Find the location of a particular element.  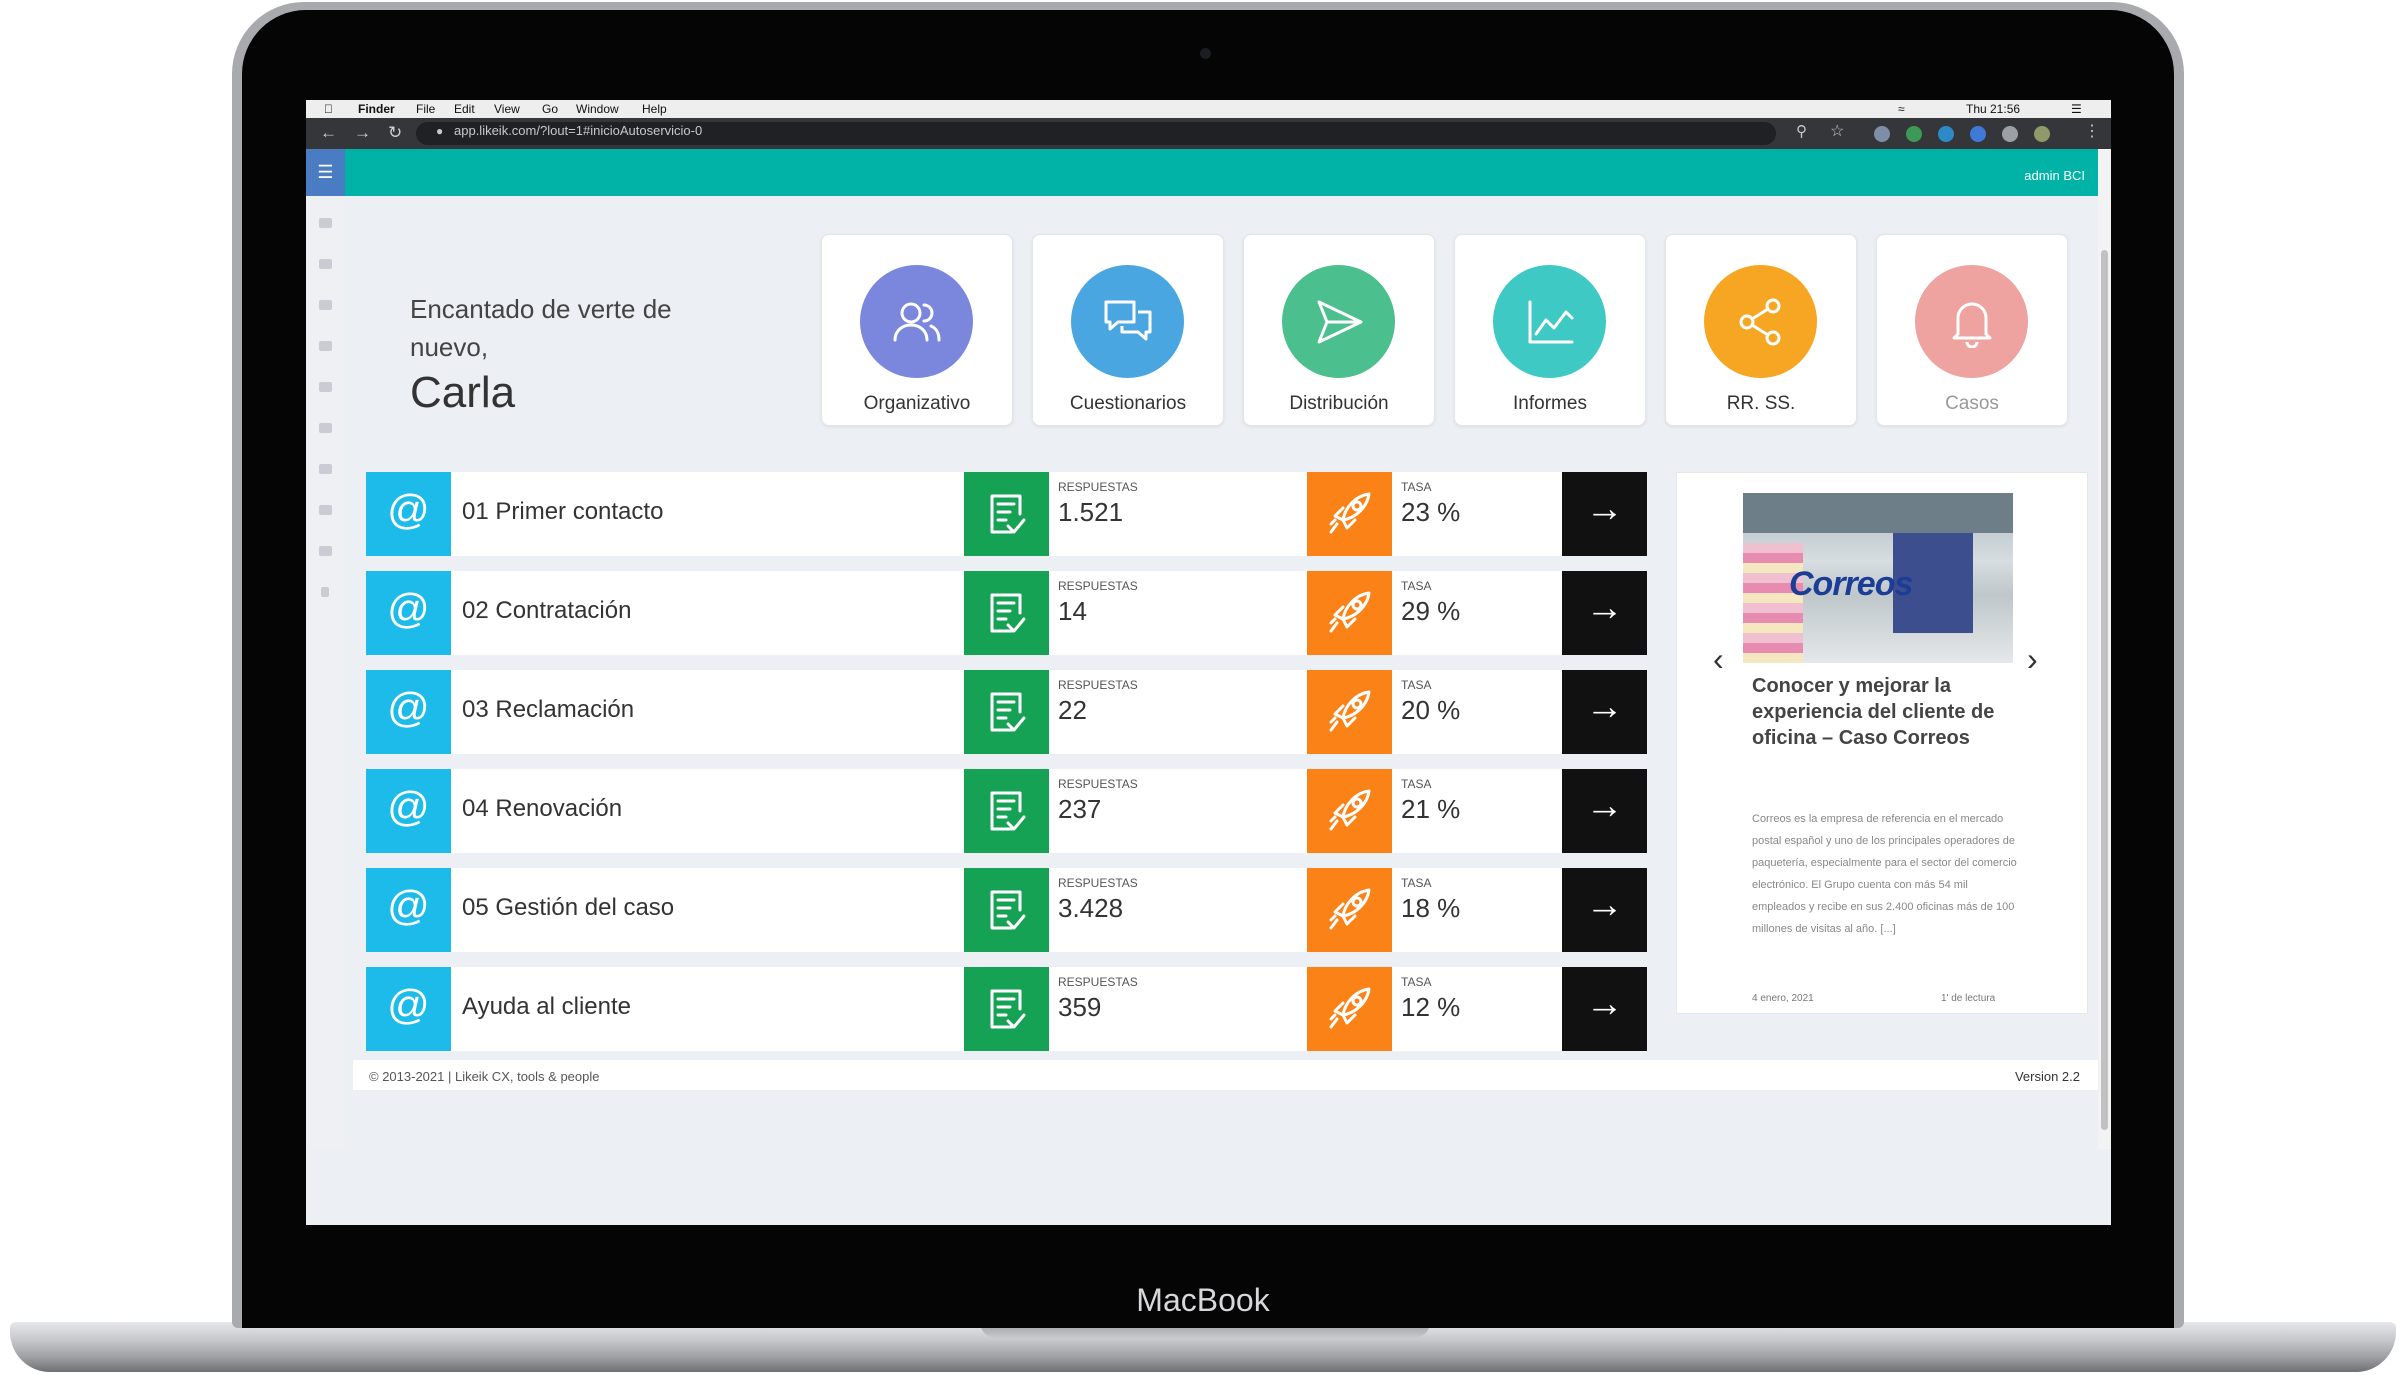

scrollbar-thumb is located at coordinates (2104, 690).